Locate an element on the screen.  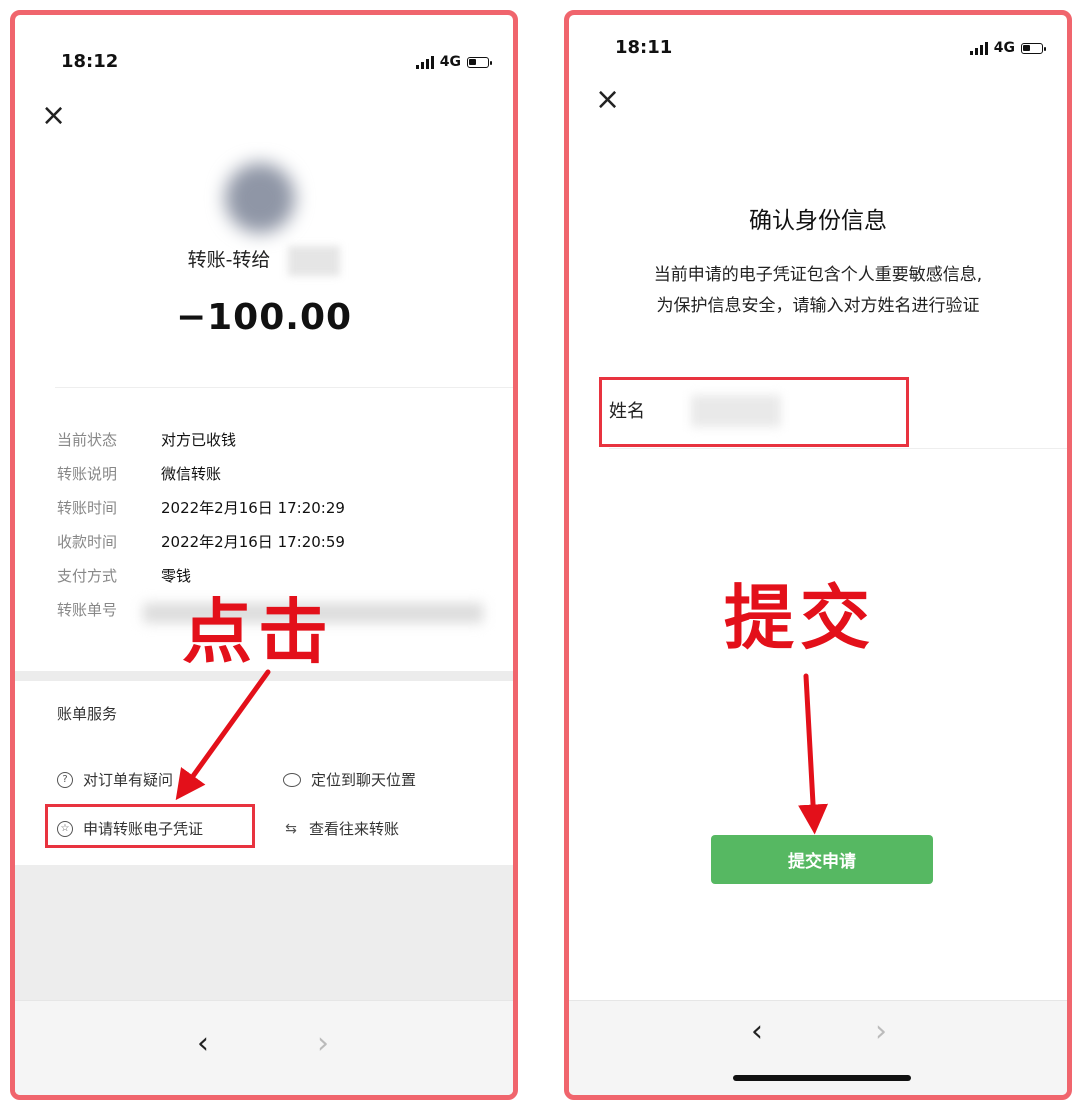
recipient-name-blurred is located at coordinates (314, 260).